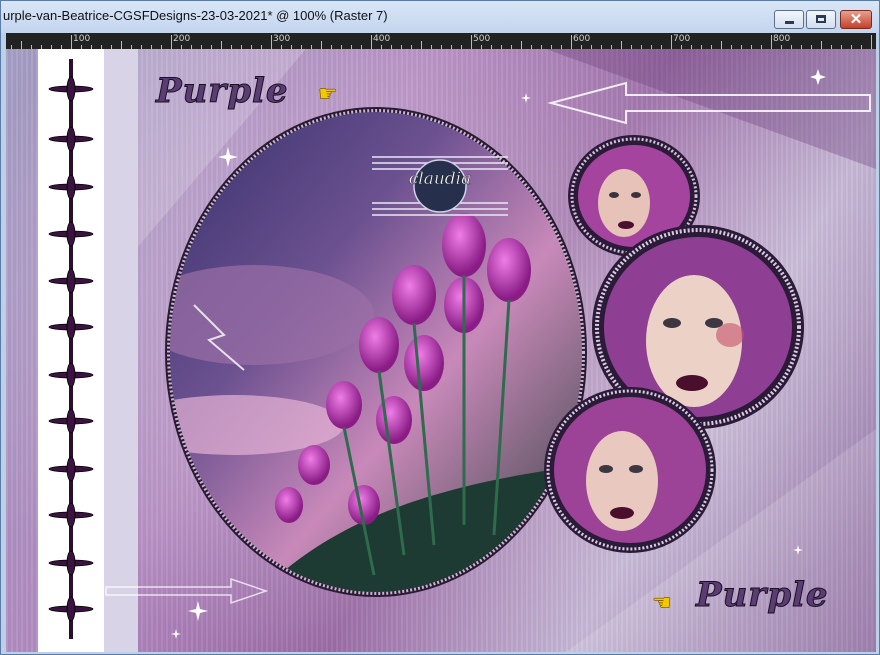 This screenshot has width=880, height=655. Describe the element at coordinates (71, 349) in the screenshot. I see `decorative-bead-chain` at that location.